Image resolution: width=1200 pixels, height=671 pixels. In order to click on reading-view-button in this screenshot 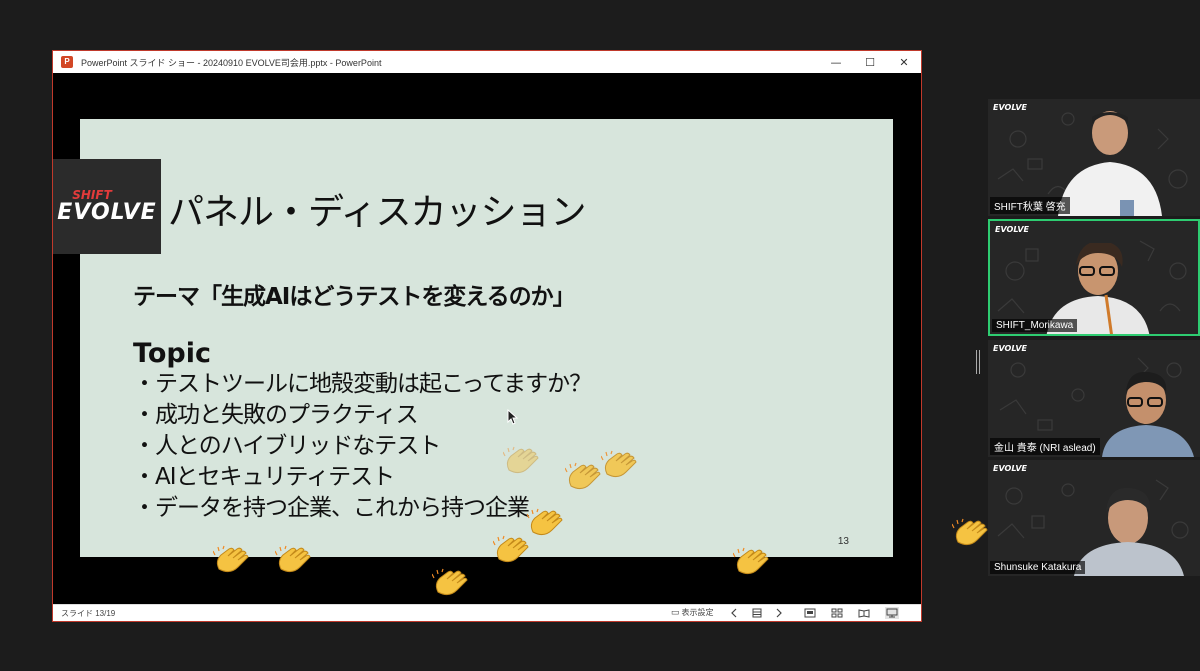, I will do `click(864, 613)`.